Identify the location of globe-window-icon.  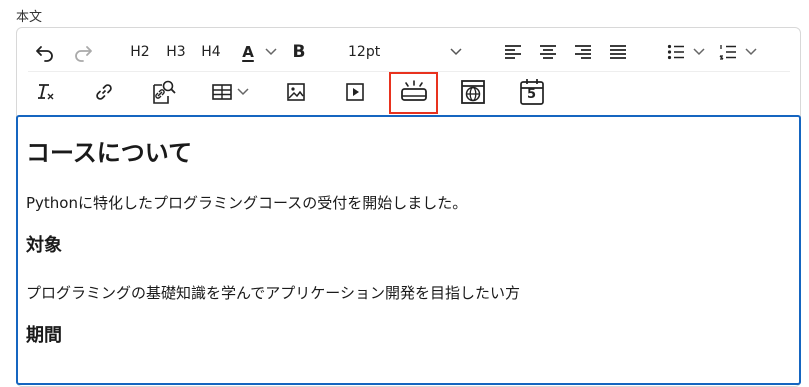
(473, 92).